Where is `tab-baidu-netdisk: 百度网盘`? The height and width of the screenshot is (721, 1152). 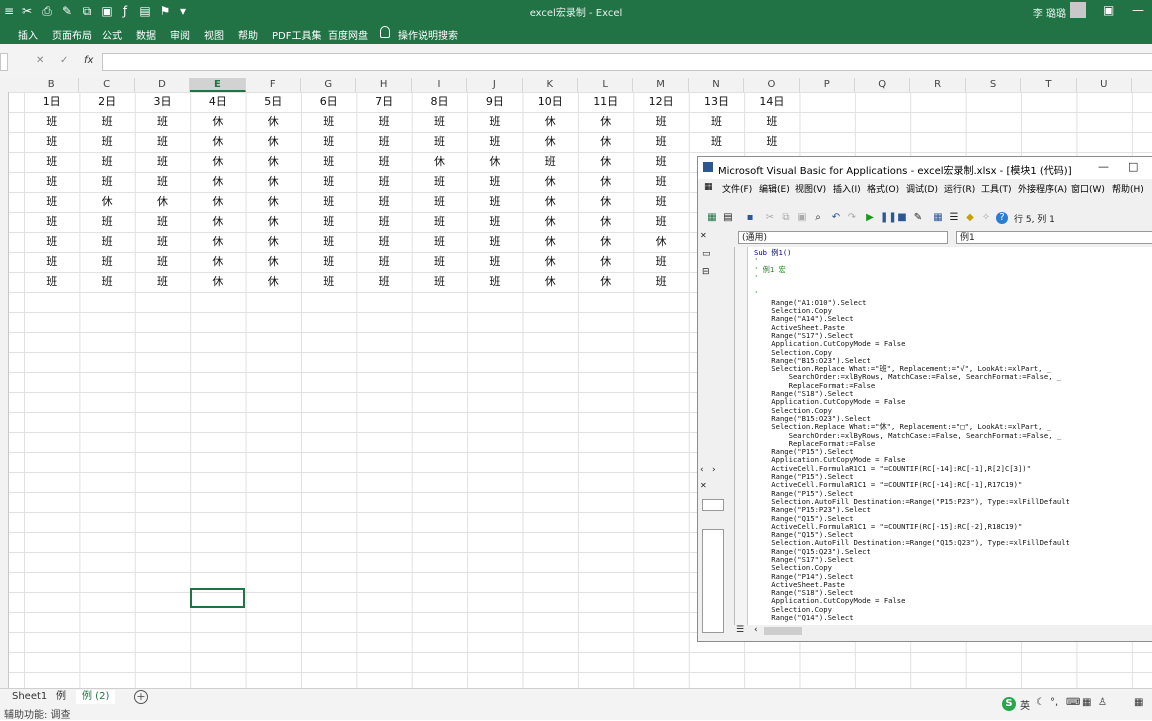 tab-baidu-netdisk: 百度网盘 is located at coordinates (348, 34).